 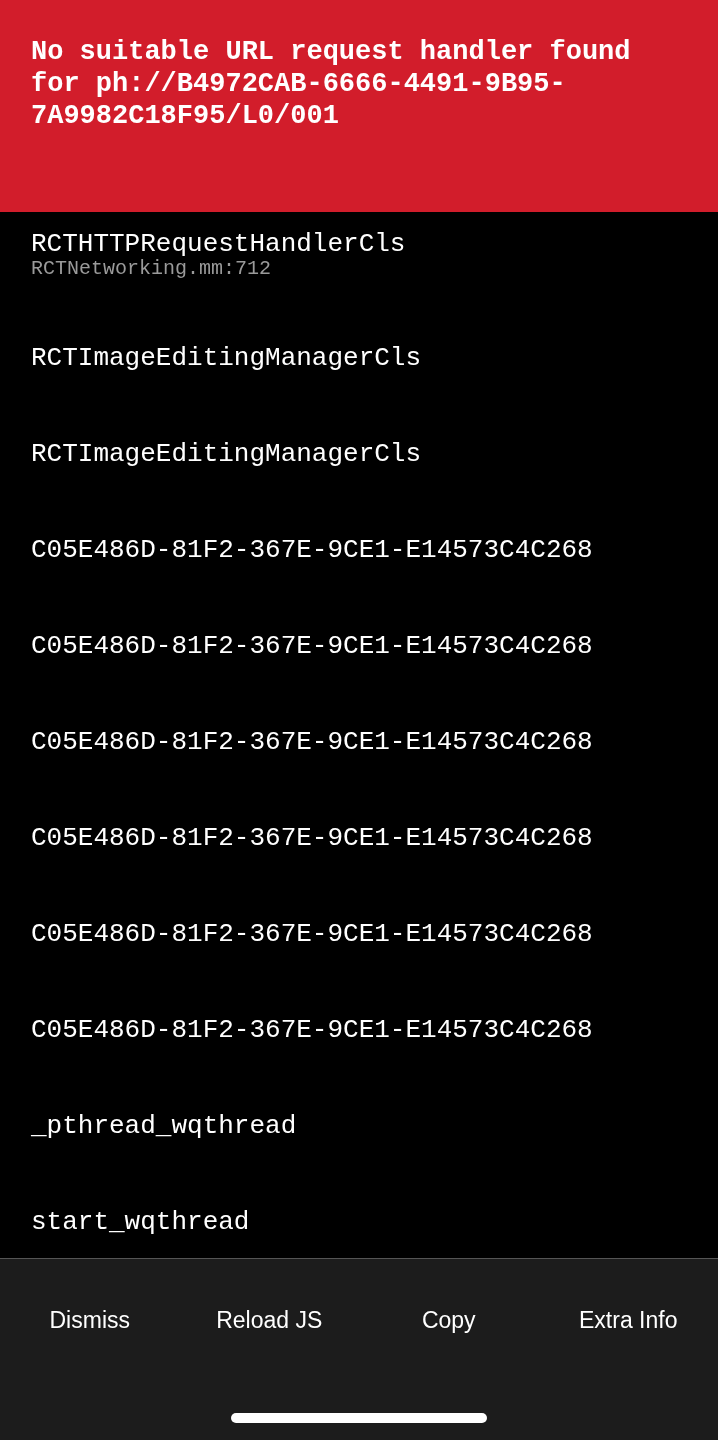 I want to click on stack-frame-method: _pthread_wqthread, so click(x=164, y=1126).